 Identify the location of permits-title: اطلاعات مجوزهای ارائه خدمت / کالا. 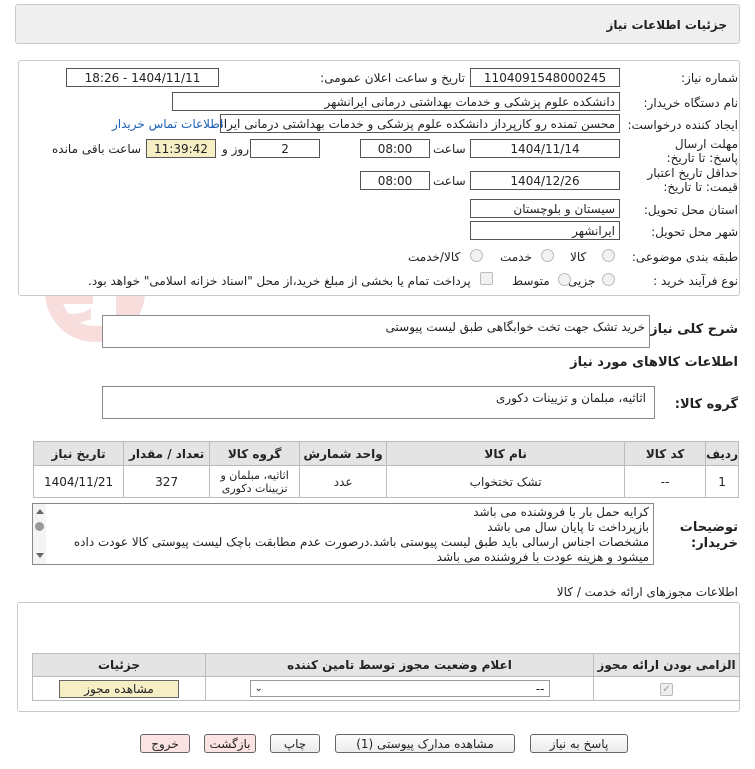
(647, 592).